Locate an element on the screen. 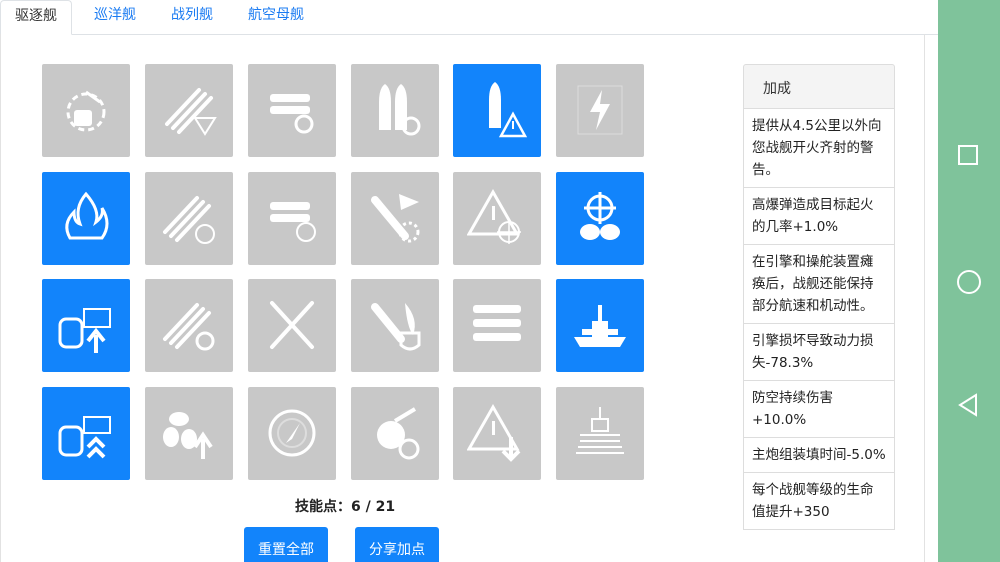 The width and height of the screenshot is (1000, 562). skill-torpedo-tube-timer is located at coordinates (292, 218).